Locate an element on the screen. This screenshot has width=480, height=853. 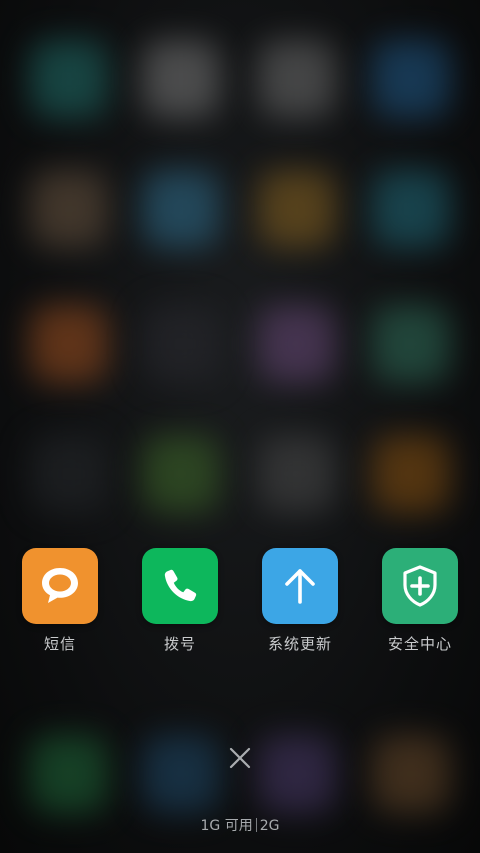
recent-app-label: 短信 is located at coordinates (59, 644).